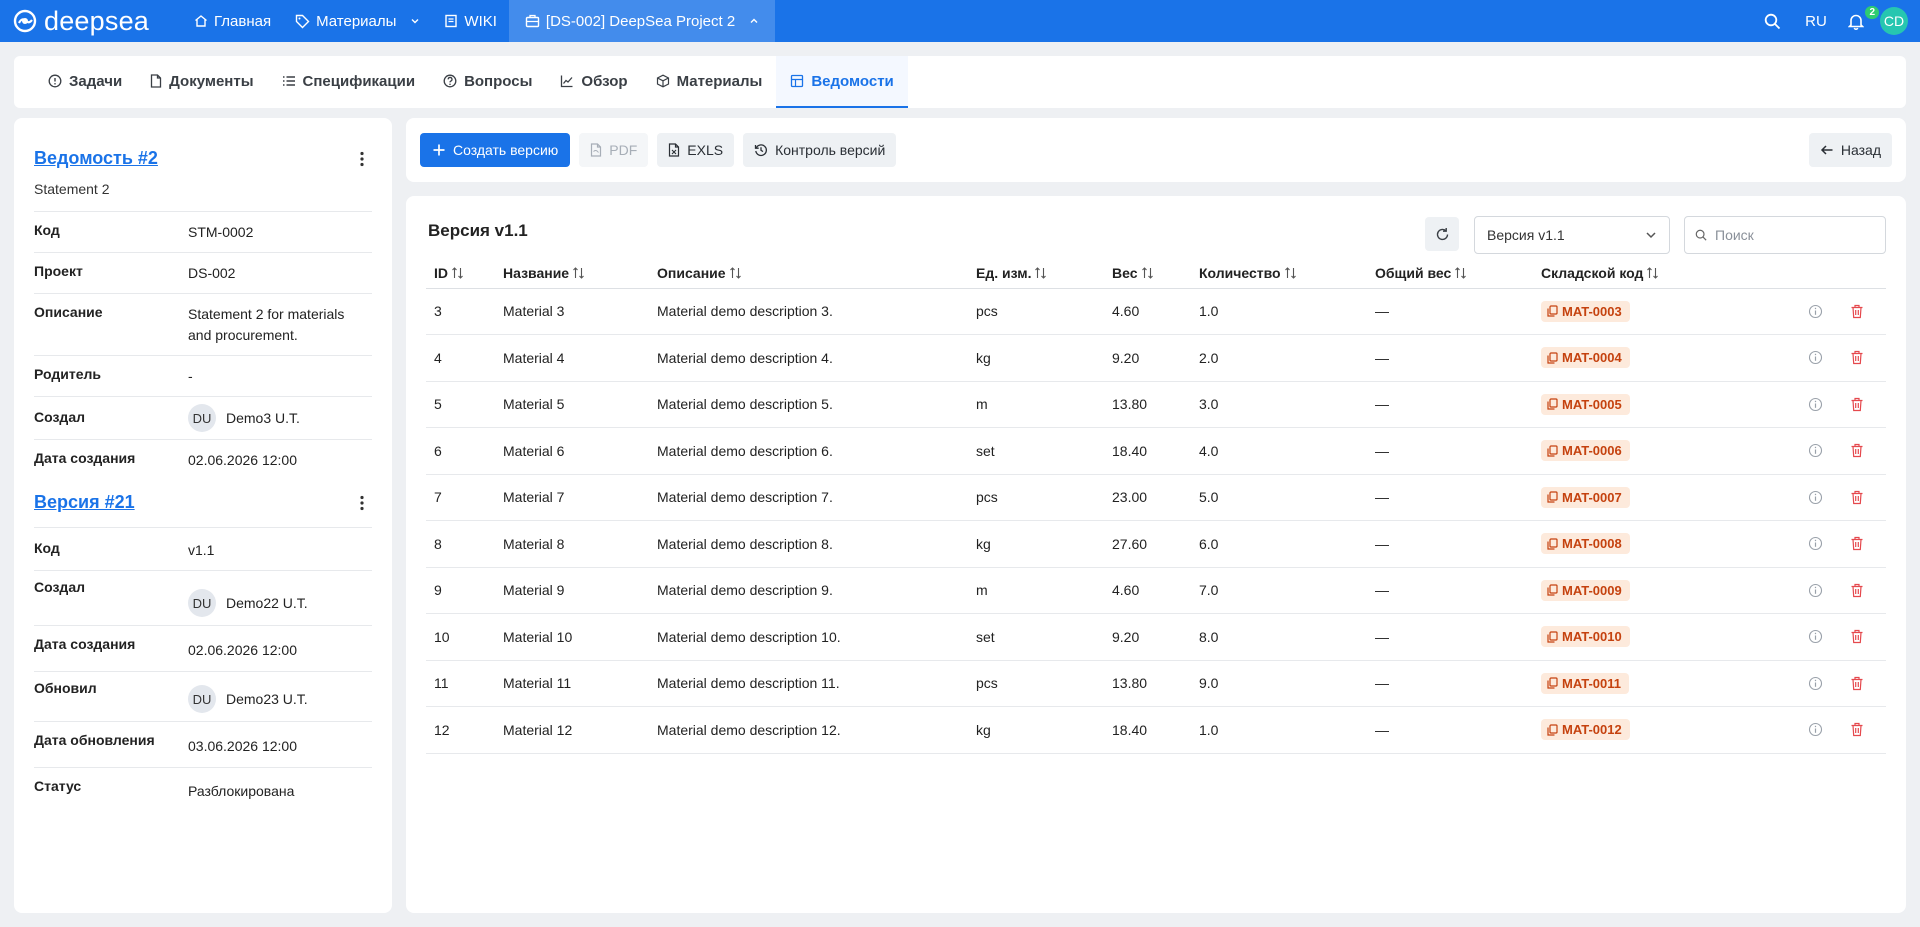 This screenshot has width=1920, height=927. I want to click on statement-title-link: Ведомость #2, so click(96, 158).